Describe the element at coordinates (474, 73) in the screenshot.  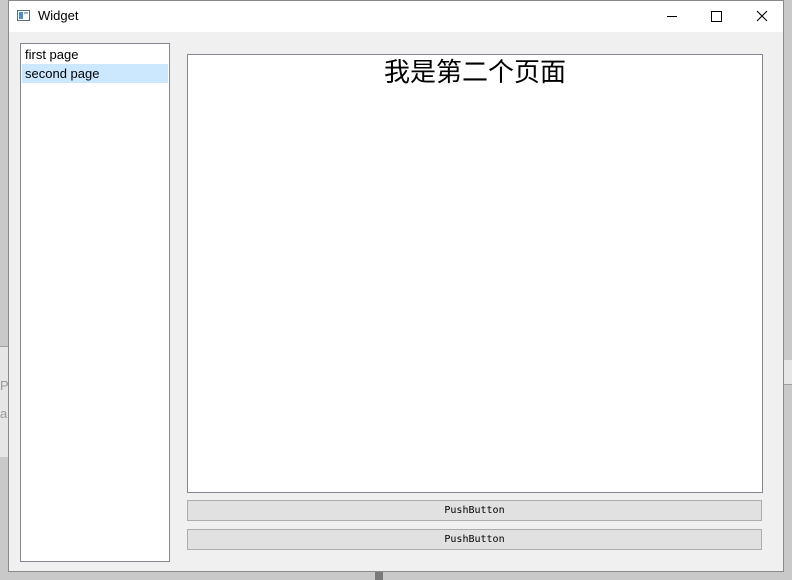
I see `page-heading: 我是第二个页面` at that location.